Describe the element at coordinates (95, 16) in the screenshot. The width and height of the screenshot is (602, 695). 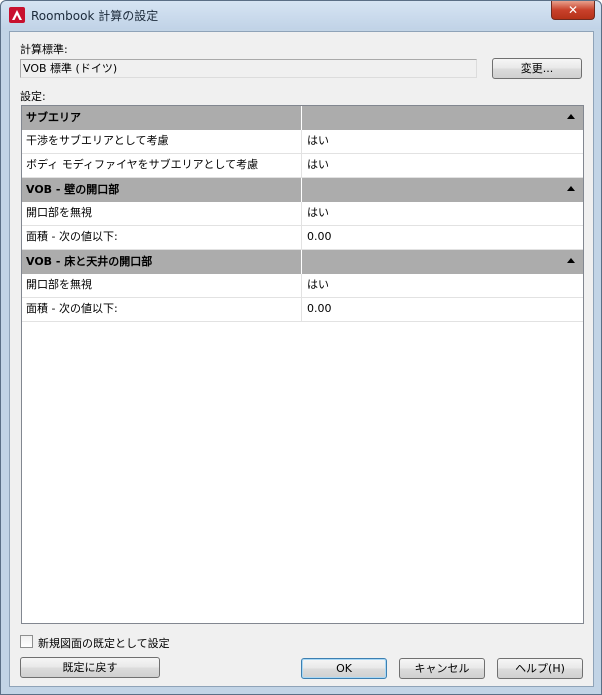
I see `window-title: Roombook 計算の設定` at that location.